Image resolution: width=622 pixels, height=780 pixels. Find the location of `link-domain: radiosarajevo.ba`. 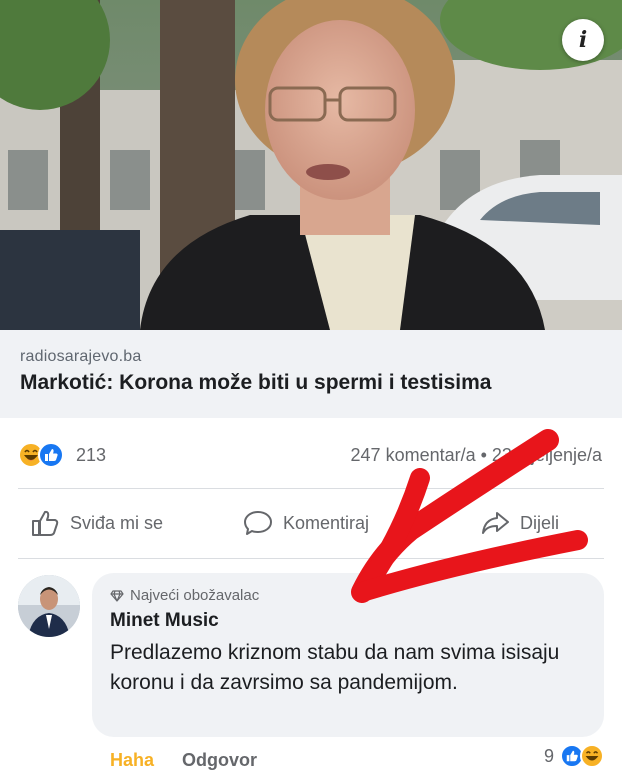

link-domain: radiosarajevo.ba is located at coordinates (81, 356).